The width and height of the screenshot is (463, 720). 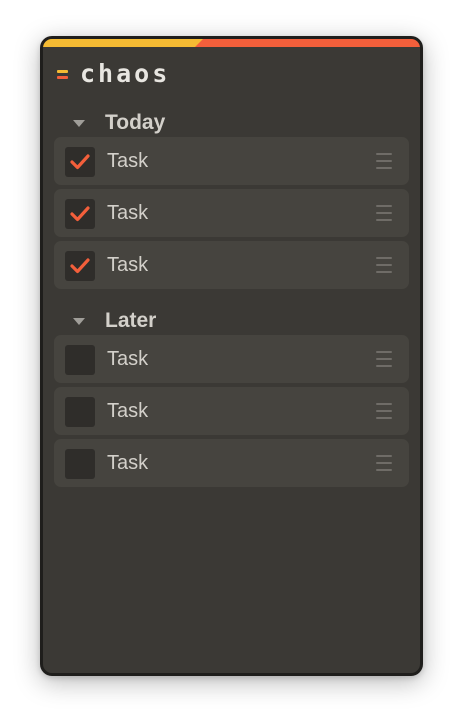 I want to click on app-logo-text: chaos, so click(x=125, y=73).